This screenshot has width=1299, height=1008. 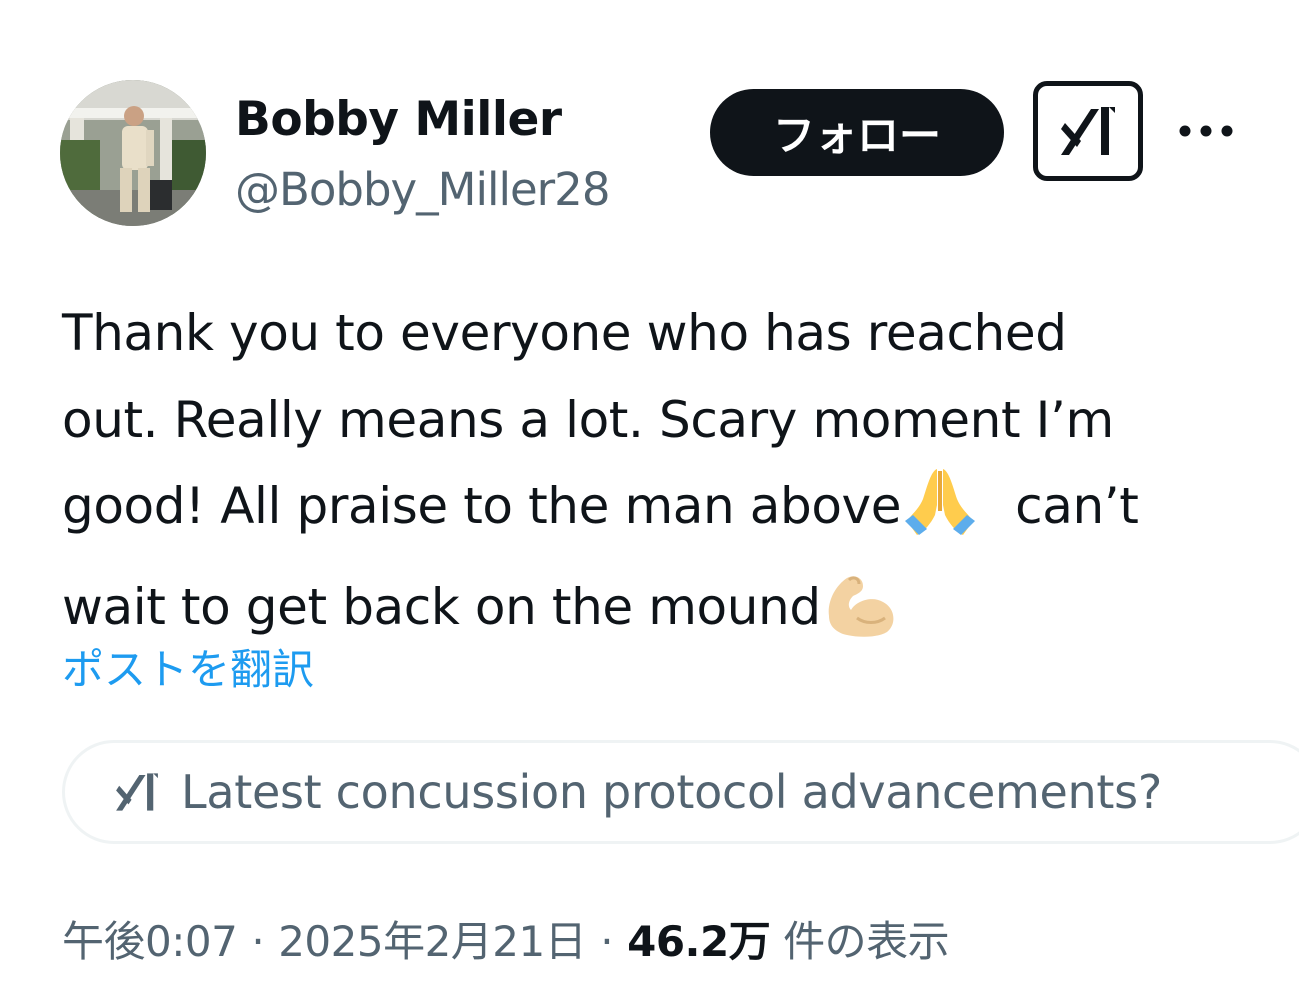 I want to click on follow-button: フォロー, so click(x=857, y=132).